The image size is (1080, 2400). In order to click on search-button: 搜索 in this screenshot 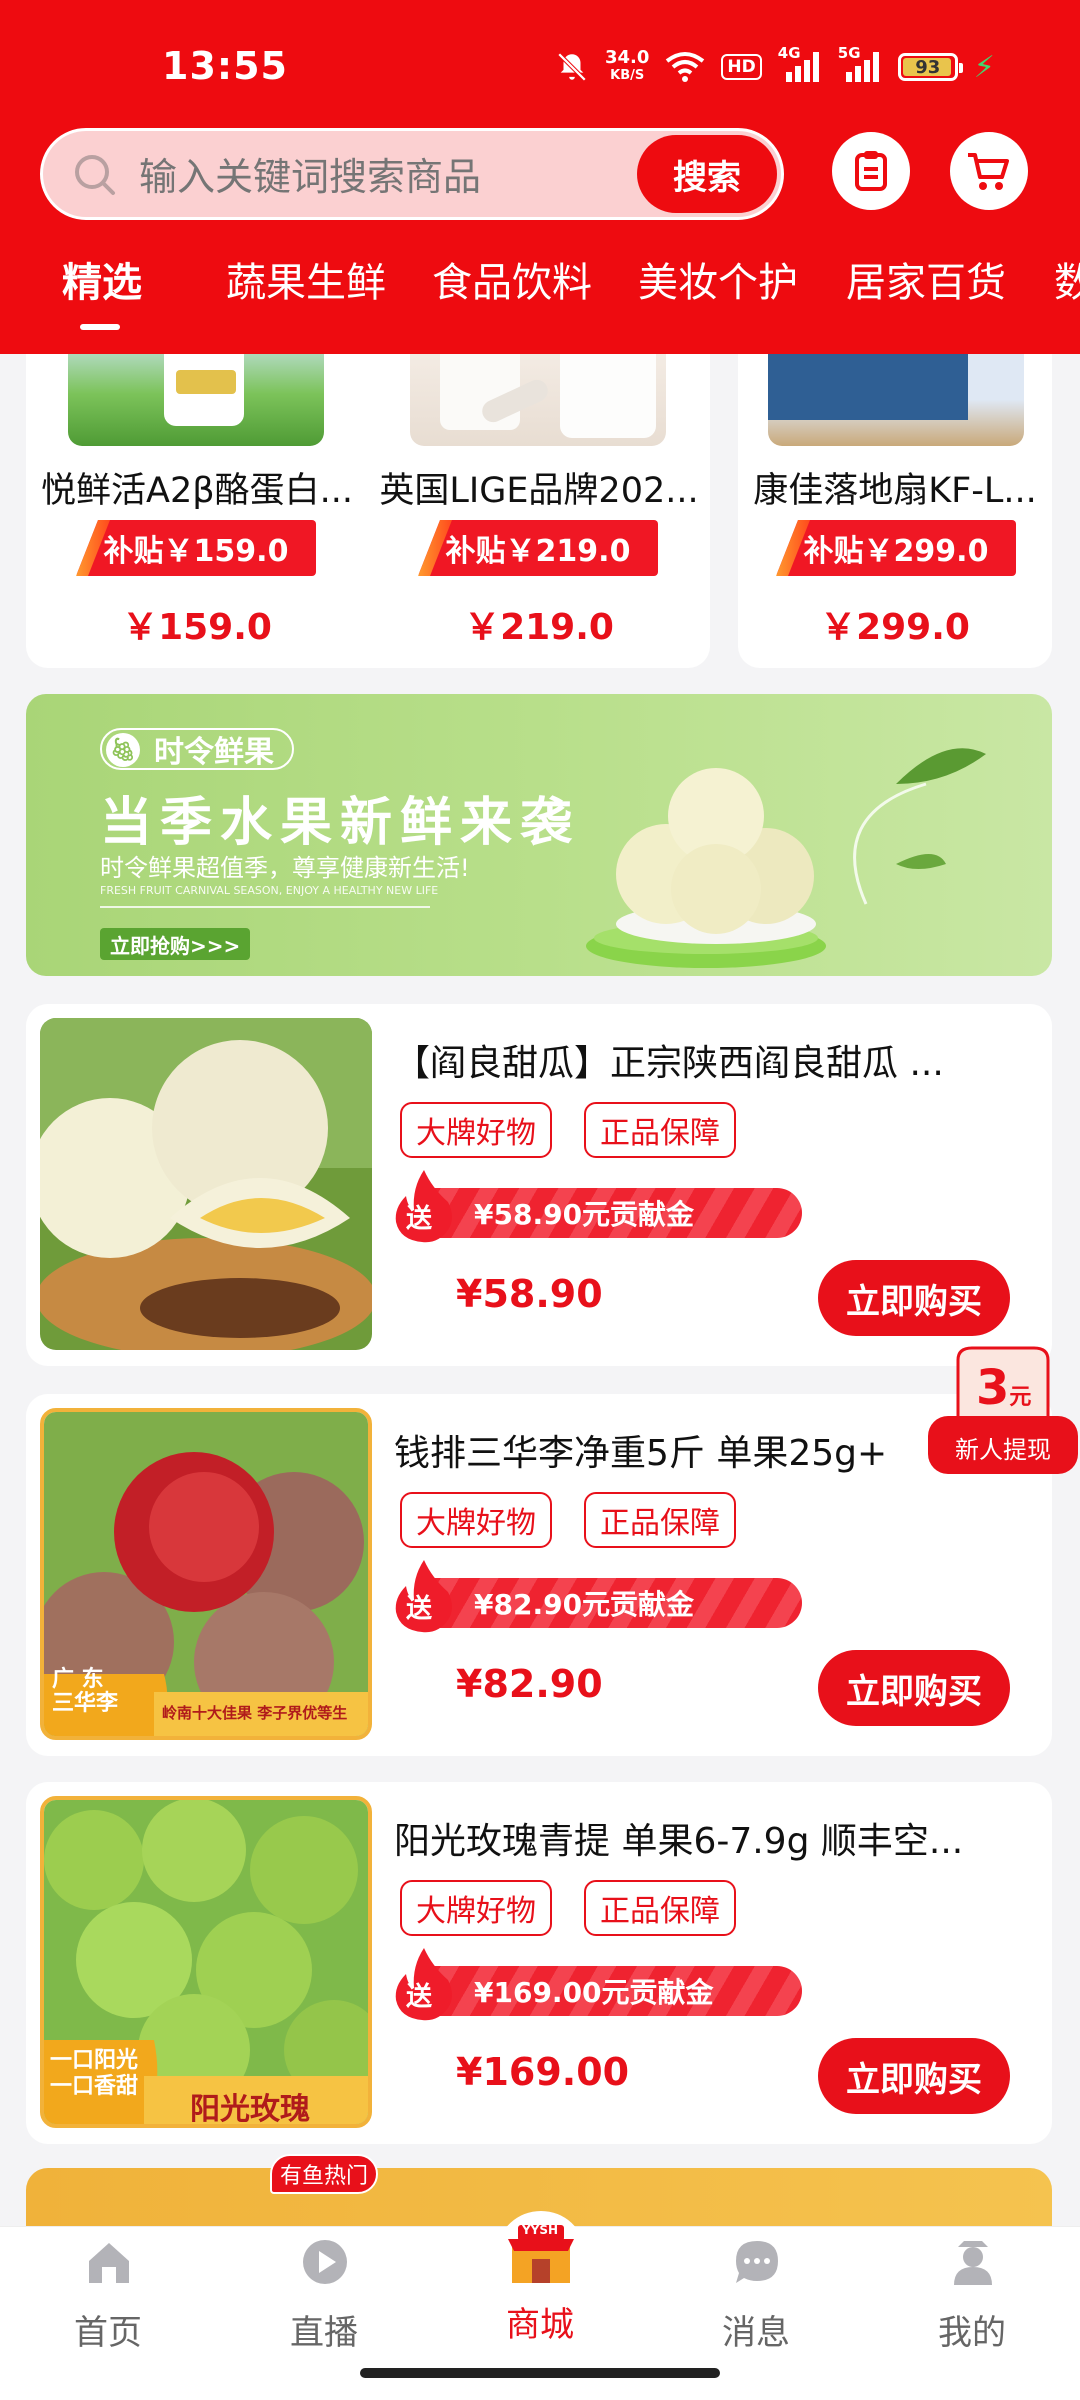, I will do `click(707, 174)`.